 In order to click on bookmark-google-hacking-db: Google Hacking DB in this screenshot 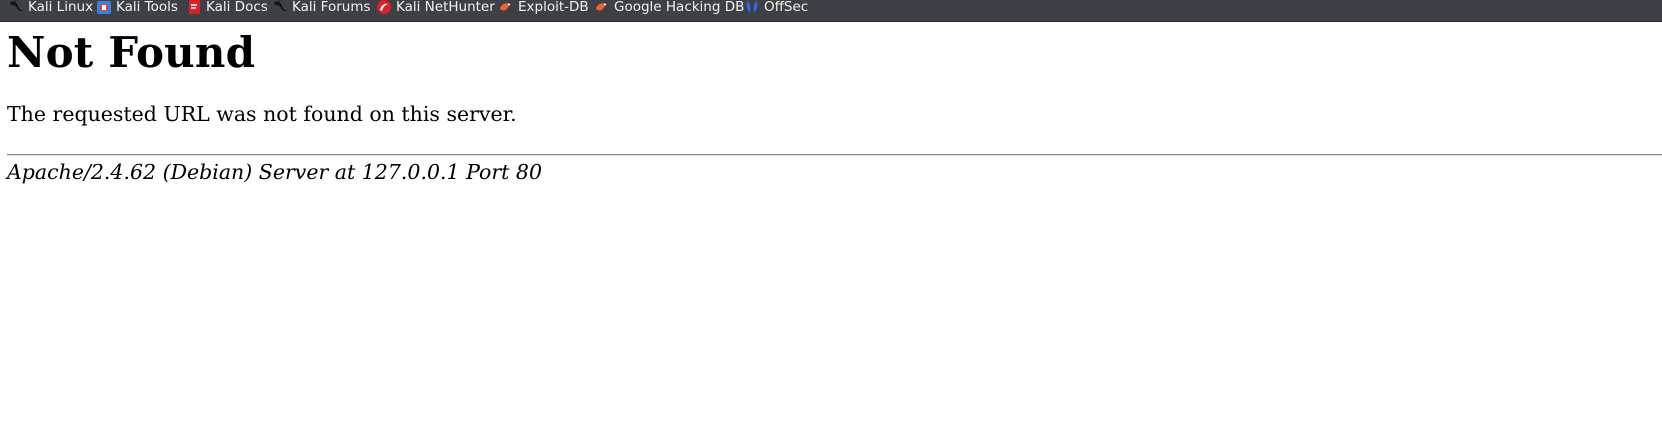, I will do `click(669, 8)`.